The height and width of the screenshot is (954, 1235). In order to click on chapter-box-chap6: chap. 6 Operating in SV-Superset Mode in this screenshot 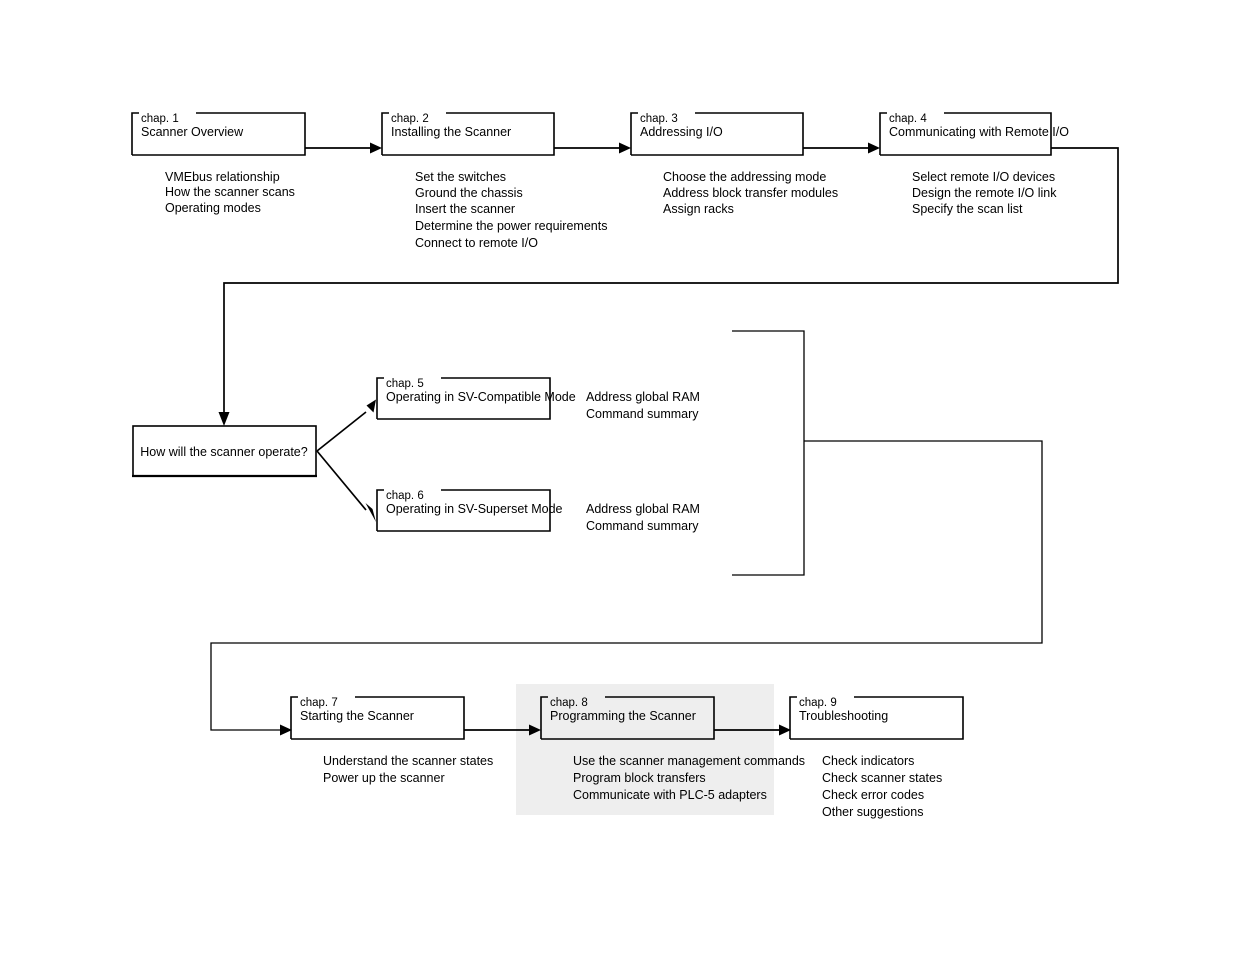, I will do `click(469, 510)`.